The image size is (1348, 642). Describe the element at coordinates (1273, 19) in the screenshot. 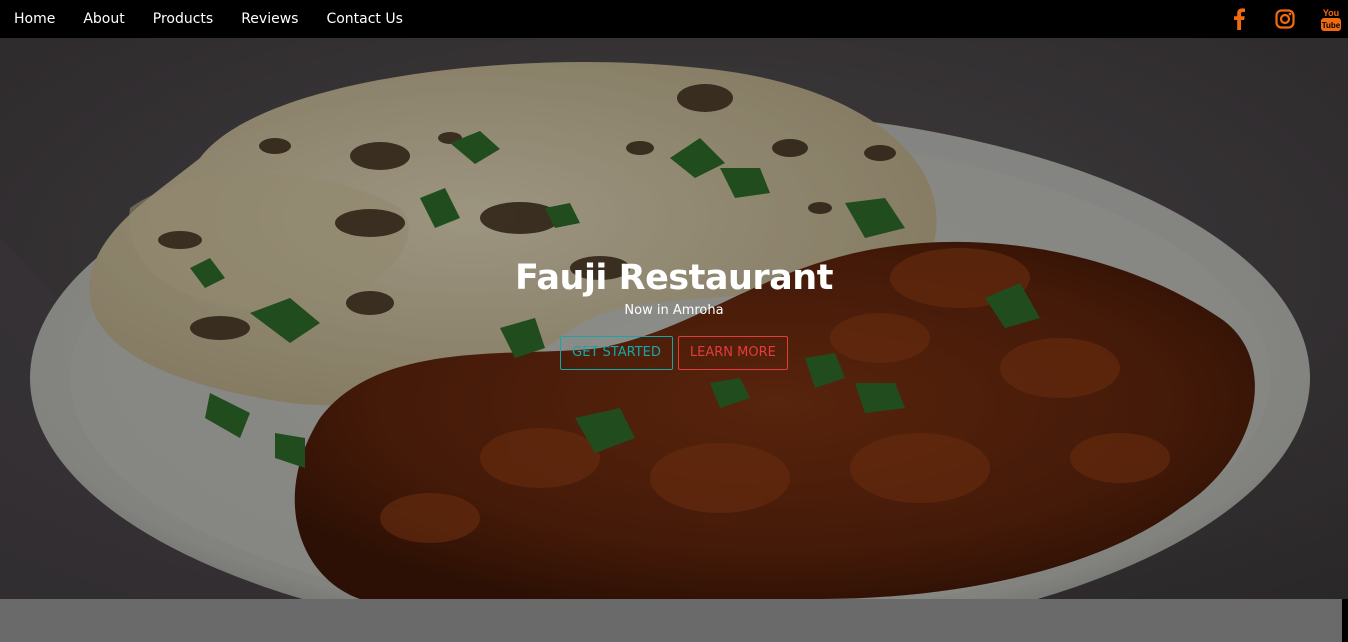

I see `social-links: You Tube` at that location.